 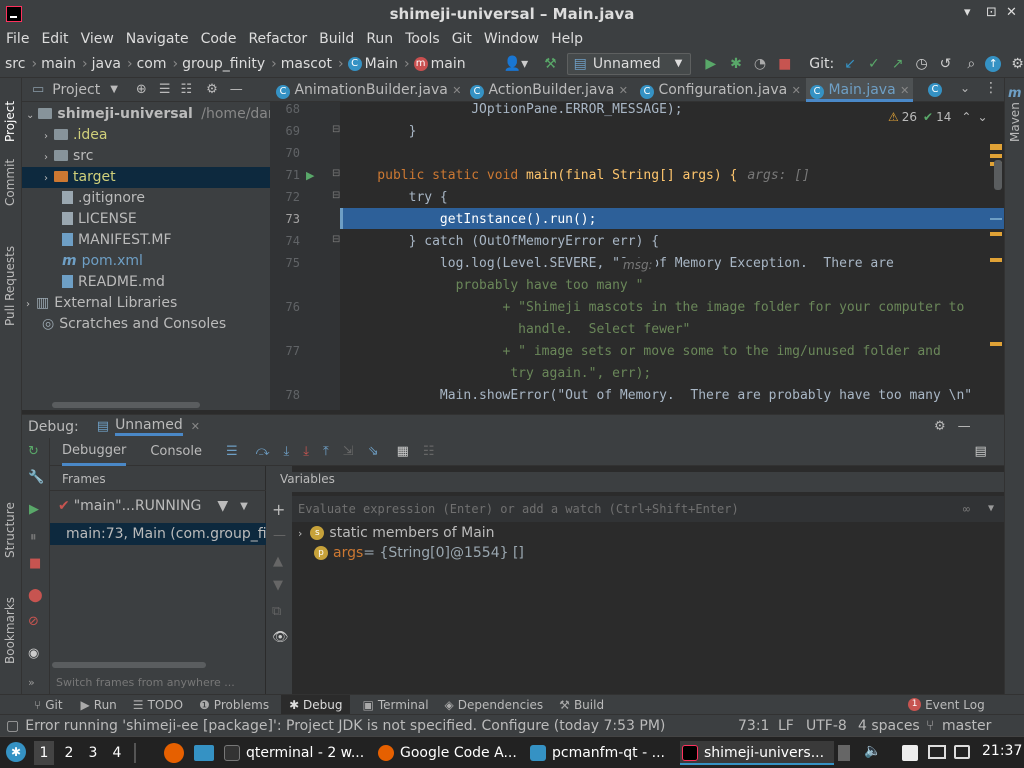 What do you see at coordinates (921, 64) in the screenshot?
I see `git-history-icon: ◷` at bounding box center [921, 64].